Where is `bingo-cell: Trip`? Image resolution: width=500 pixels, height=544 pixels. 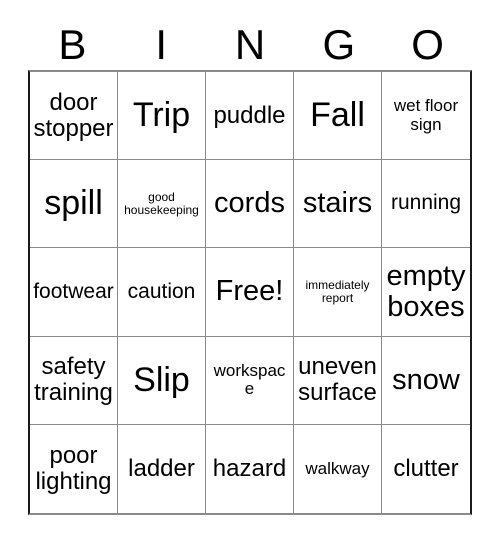
bingo-cell: Trip is located at coordinates (162, 116).